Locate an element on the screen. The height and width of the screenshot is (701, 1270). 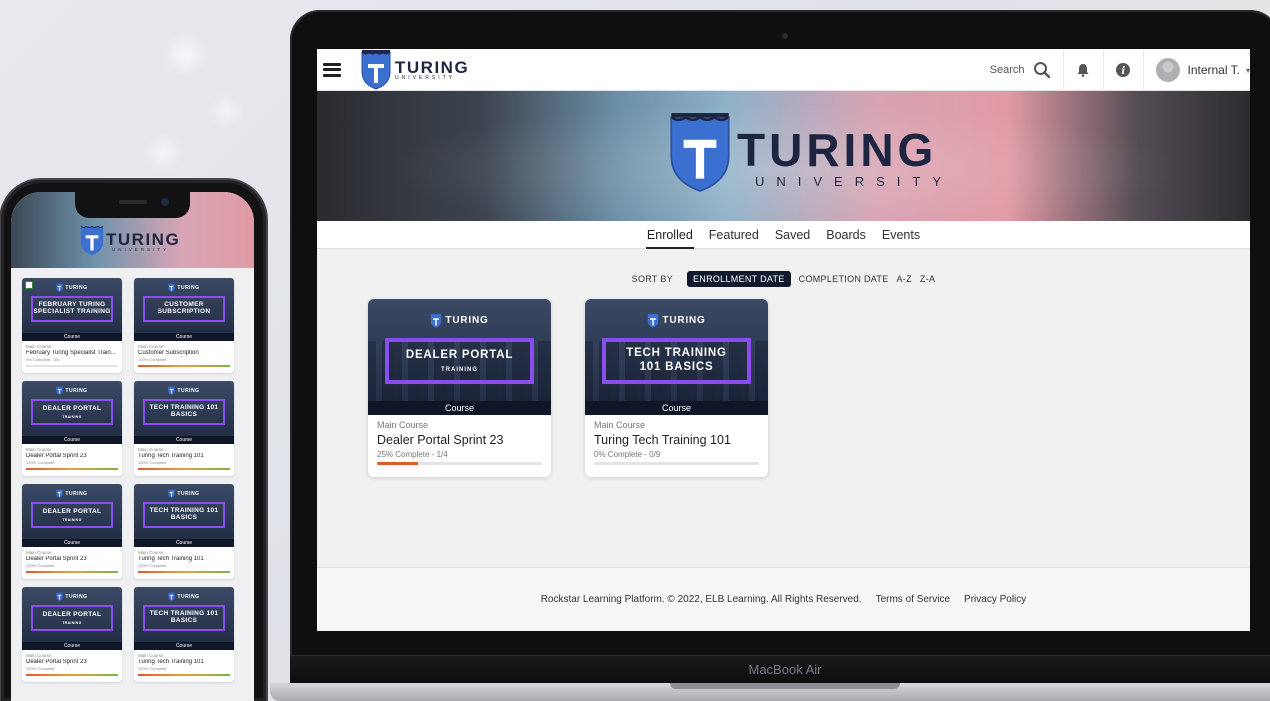
course-title: Turing Tech Training 101 is located at coordinates (676, 440).